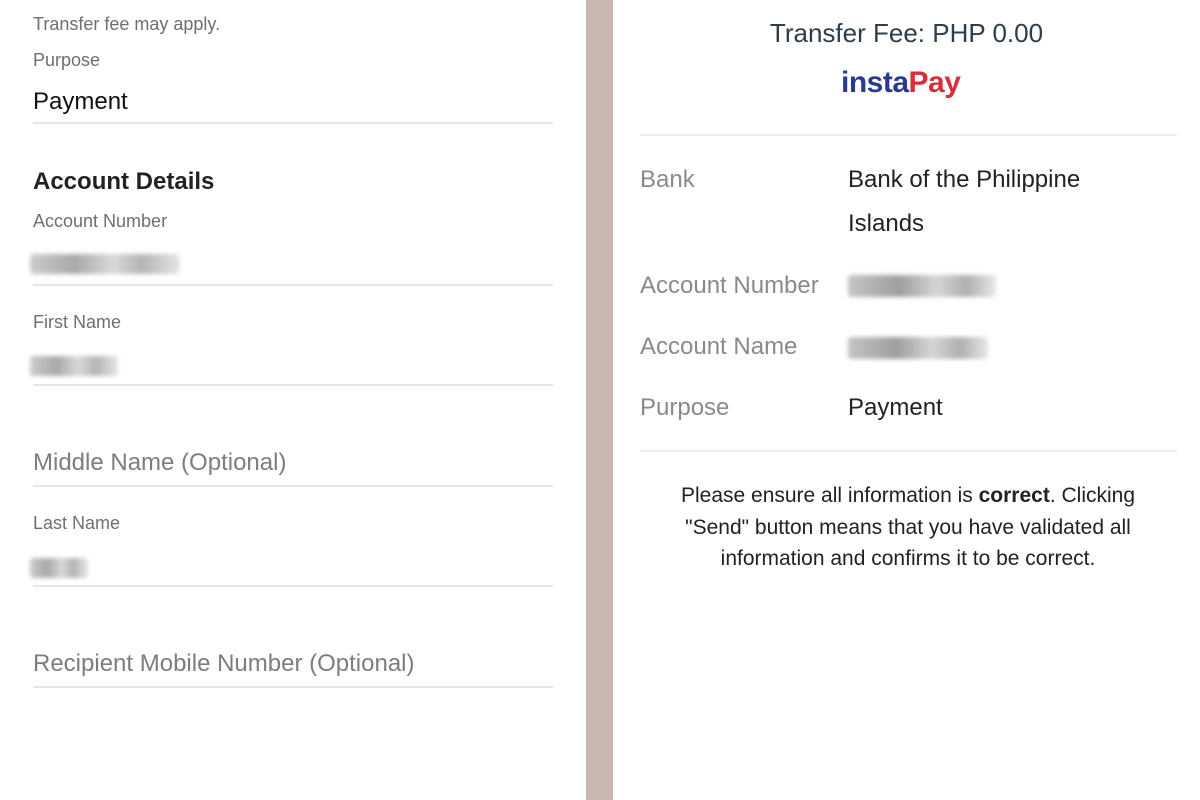  I want to click on summary-top-divider, so click(908, 135).